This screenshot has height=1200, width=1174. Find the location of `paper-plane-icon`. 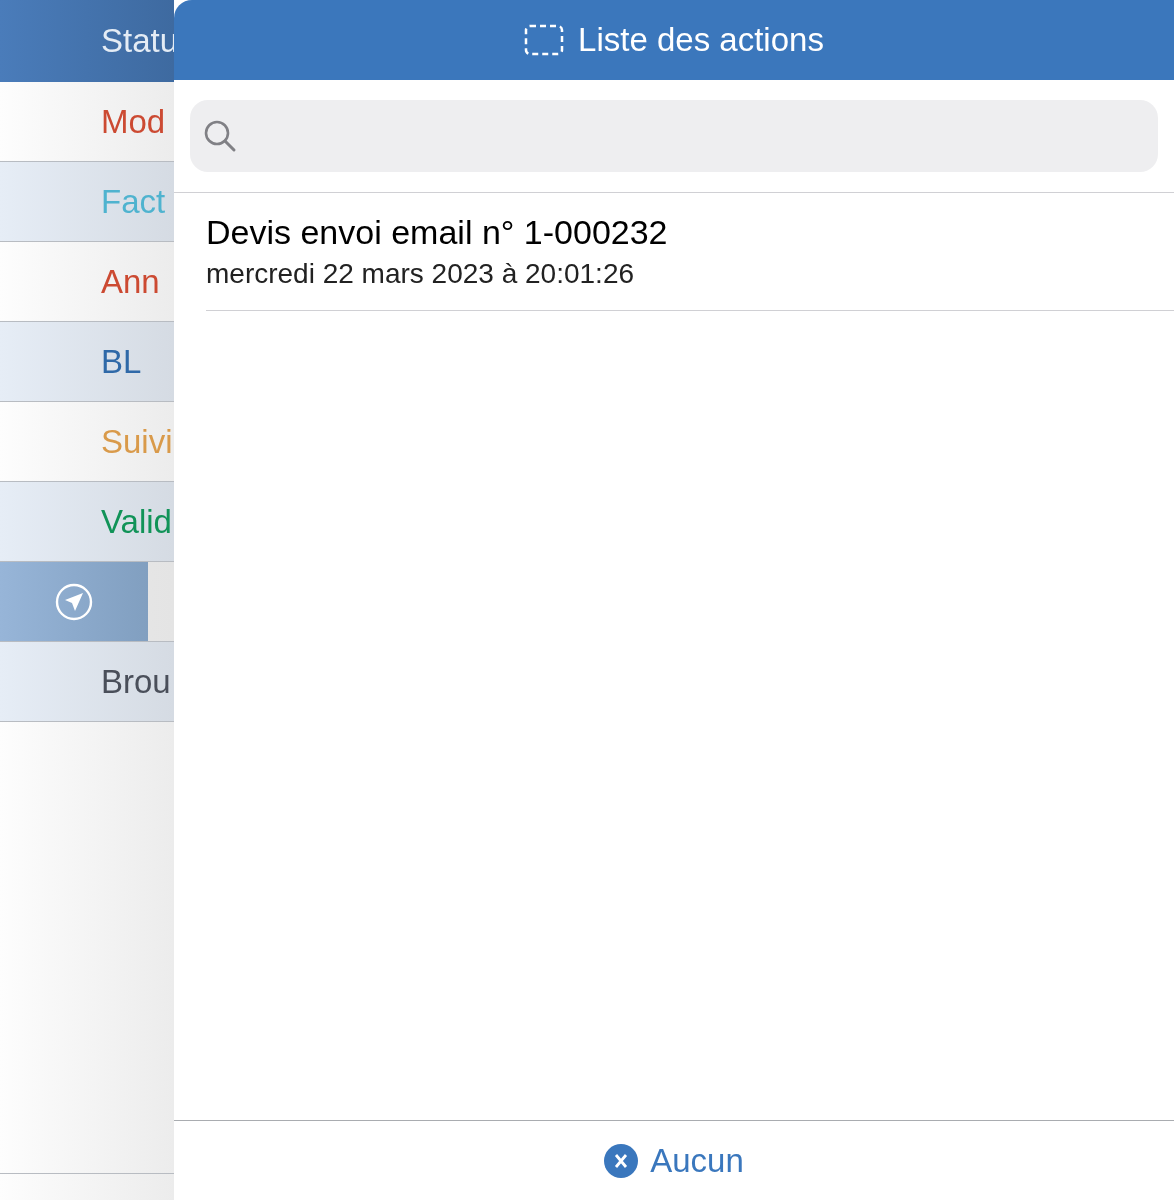

paper-plane-icon is located at coordinates (74, 601).